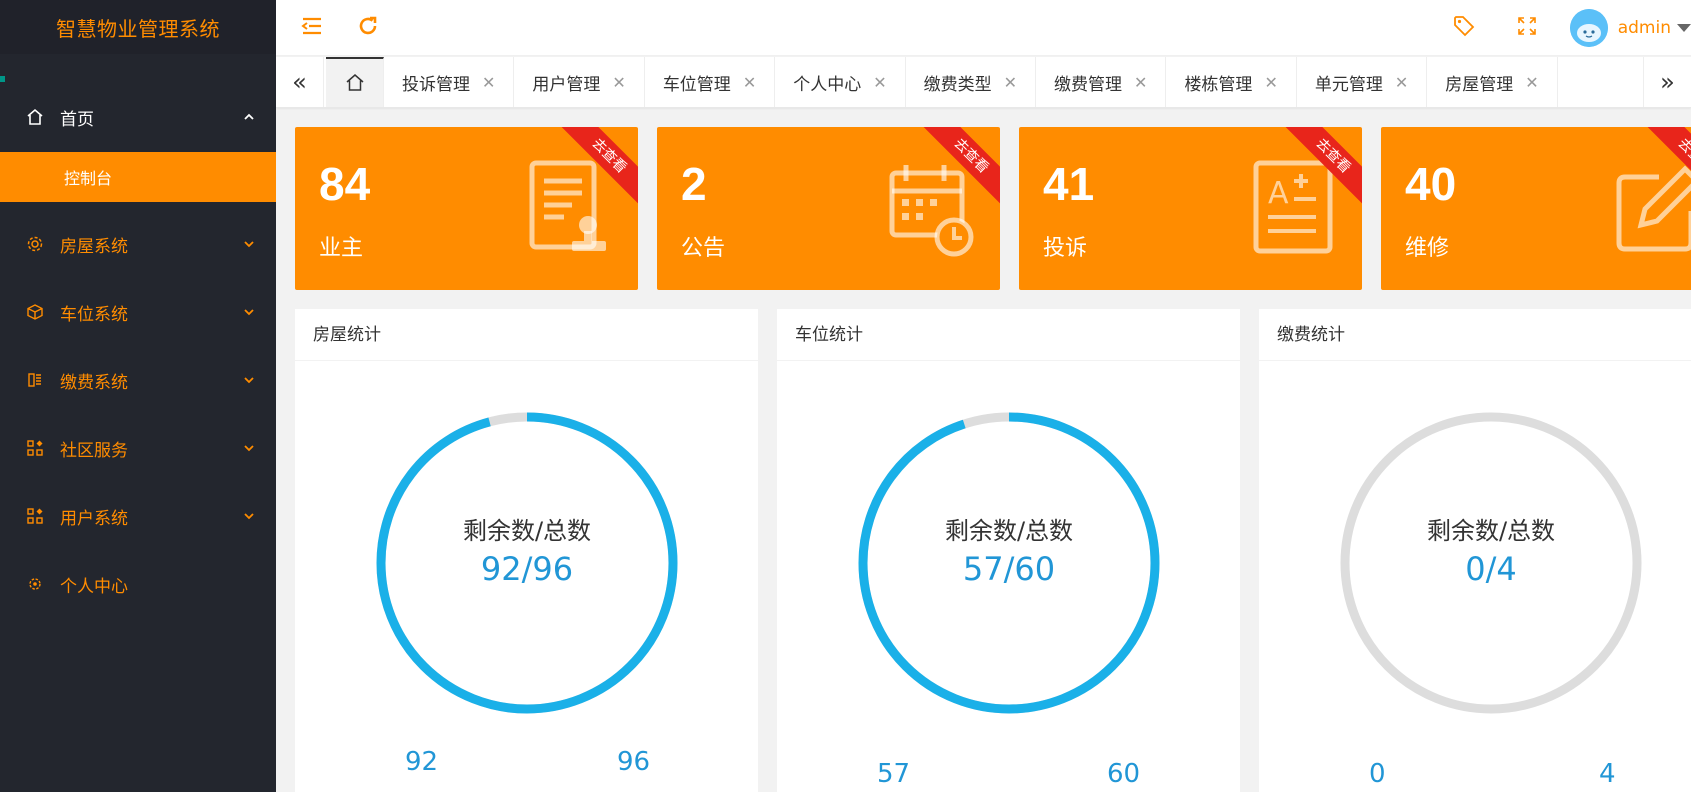 Image resolution: width=1691 pixels, height=792 pixels. I want to click on tab-label: 投诉管理, so click(436, 84).